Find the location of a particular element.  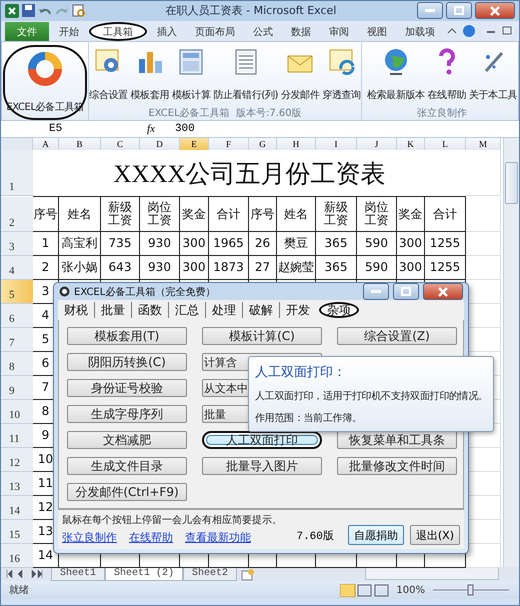

table-cell: 26 is located at coordinates (263, 244).